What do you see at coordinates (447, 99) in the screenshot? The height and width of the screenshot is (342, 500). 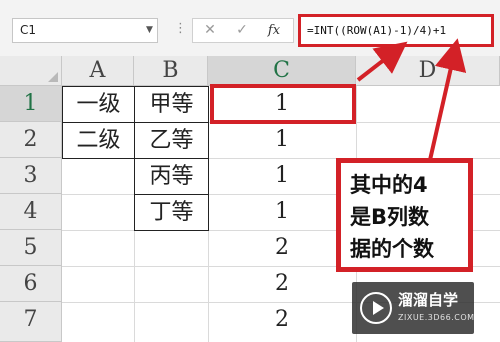 I see `arrow-callout-to-formula` at bounding box center [447, 99].